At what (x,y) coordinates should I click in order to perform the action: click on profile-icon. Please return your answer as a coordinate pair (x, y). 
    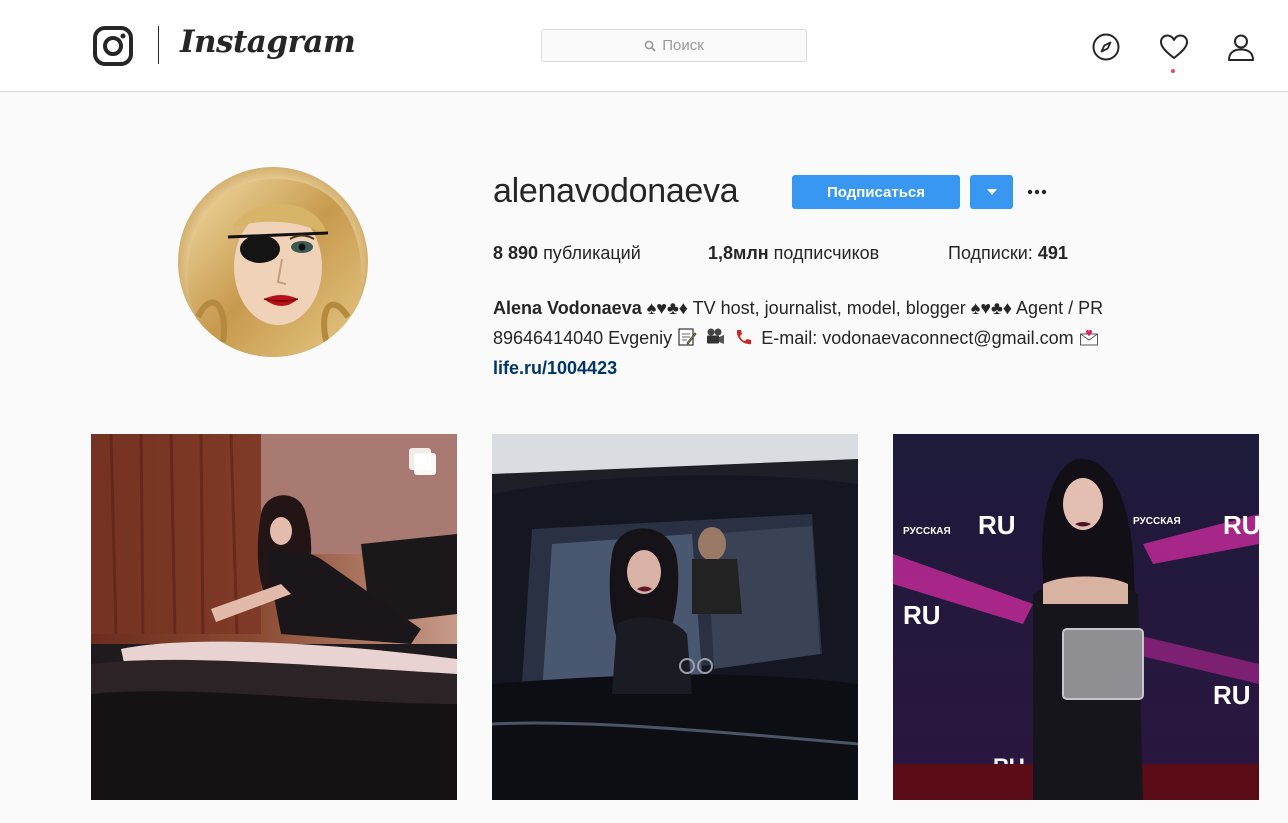
    Looking at the image, I should click on (1241, 47).